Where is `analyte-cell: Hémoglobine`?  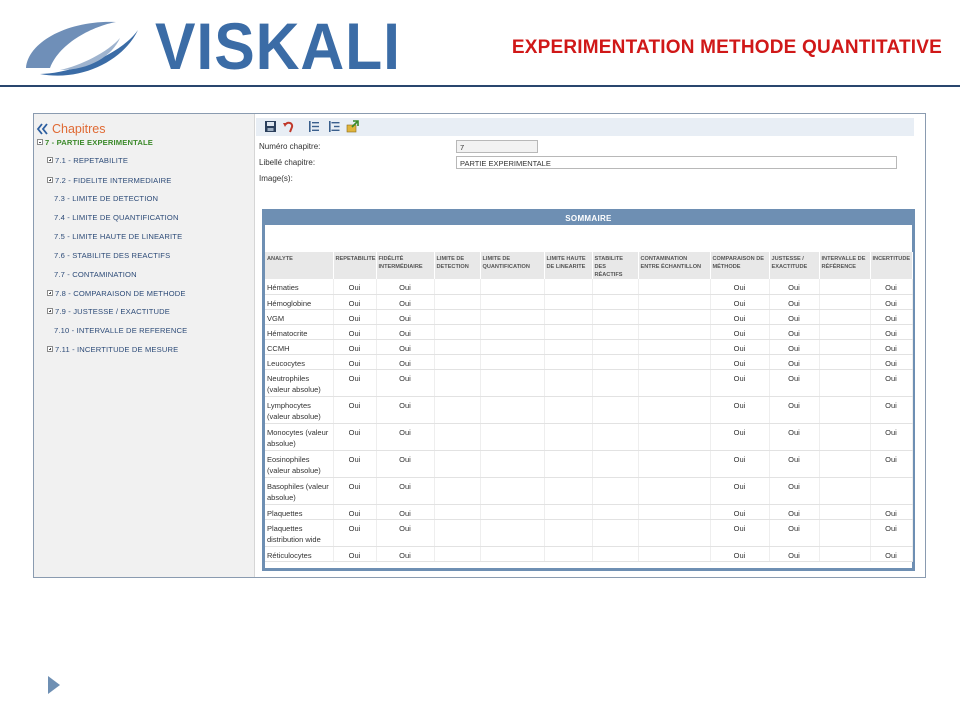 analyte-cell: Hémoglobine is located at coordinates (299, 302).